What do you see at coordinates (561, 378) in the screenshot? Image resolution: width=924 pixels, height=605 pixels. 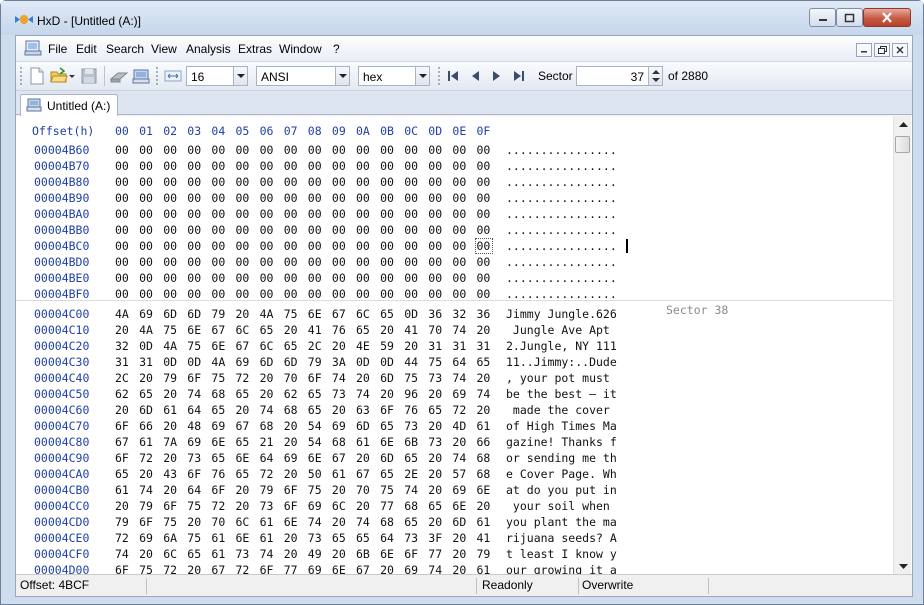 I see `text-column: , your pot must` at bounding box center [561, 378].